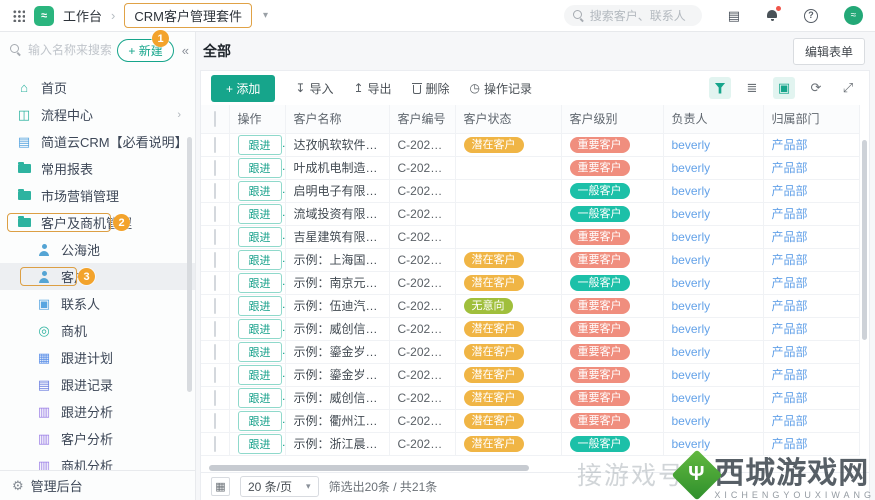 This screenshot has height=500, width=875. I want to click on sidebar-item-common-reports: 常用报表, so click(97, 168).